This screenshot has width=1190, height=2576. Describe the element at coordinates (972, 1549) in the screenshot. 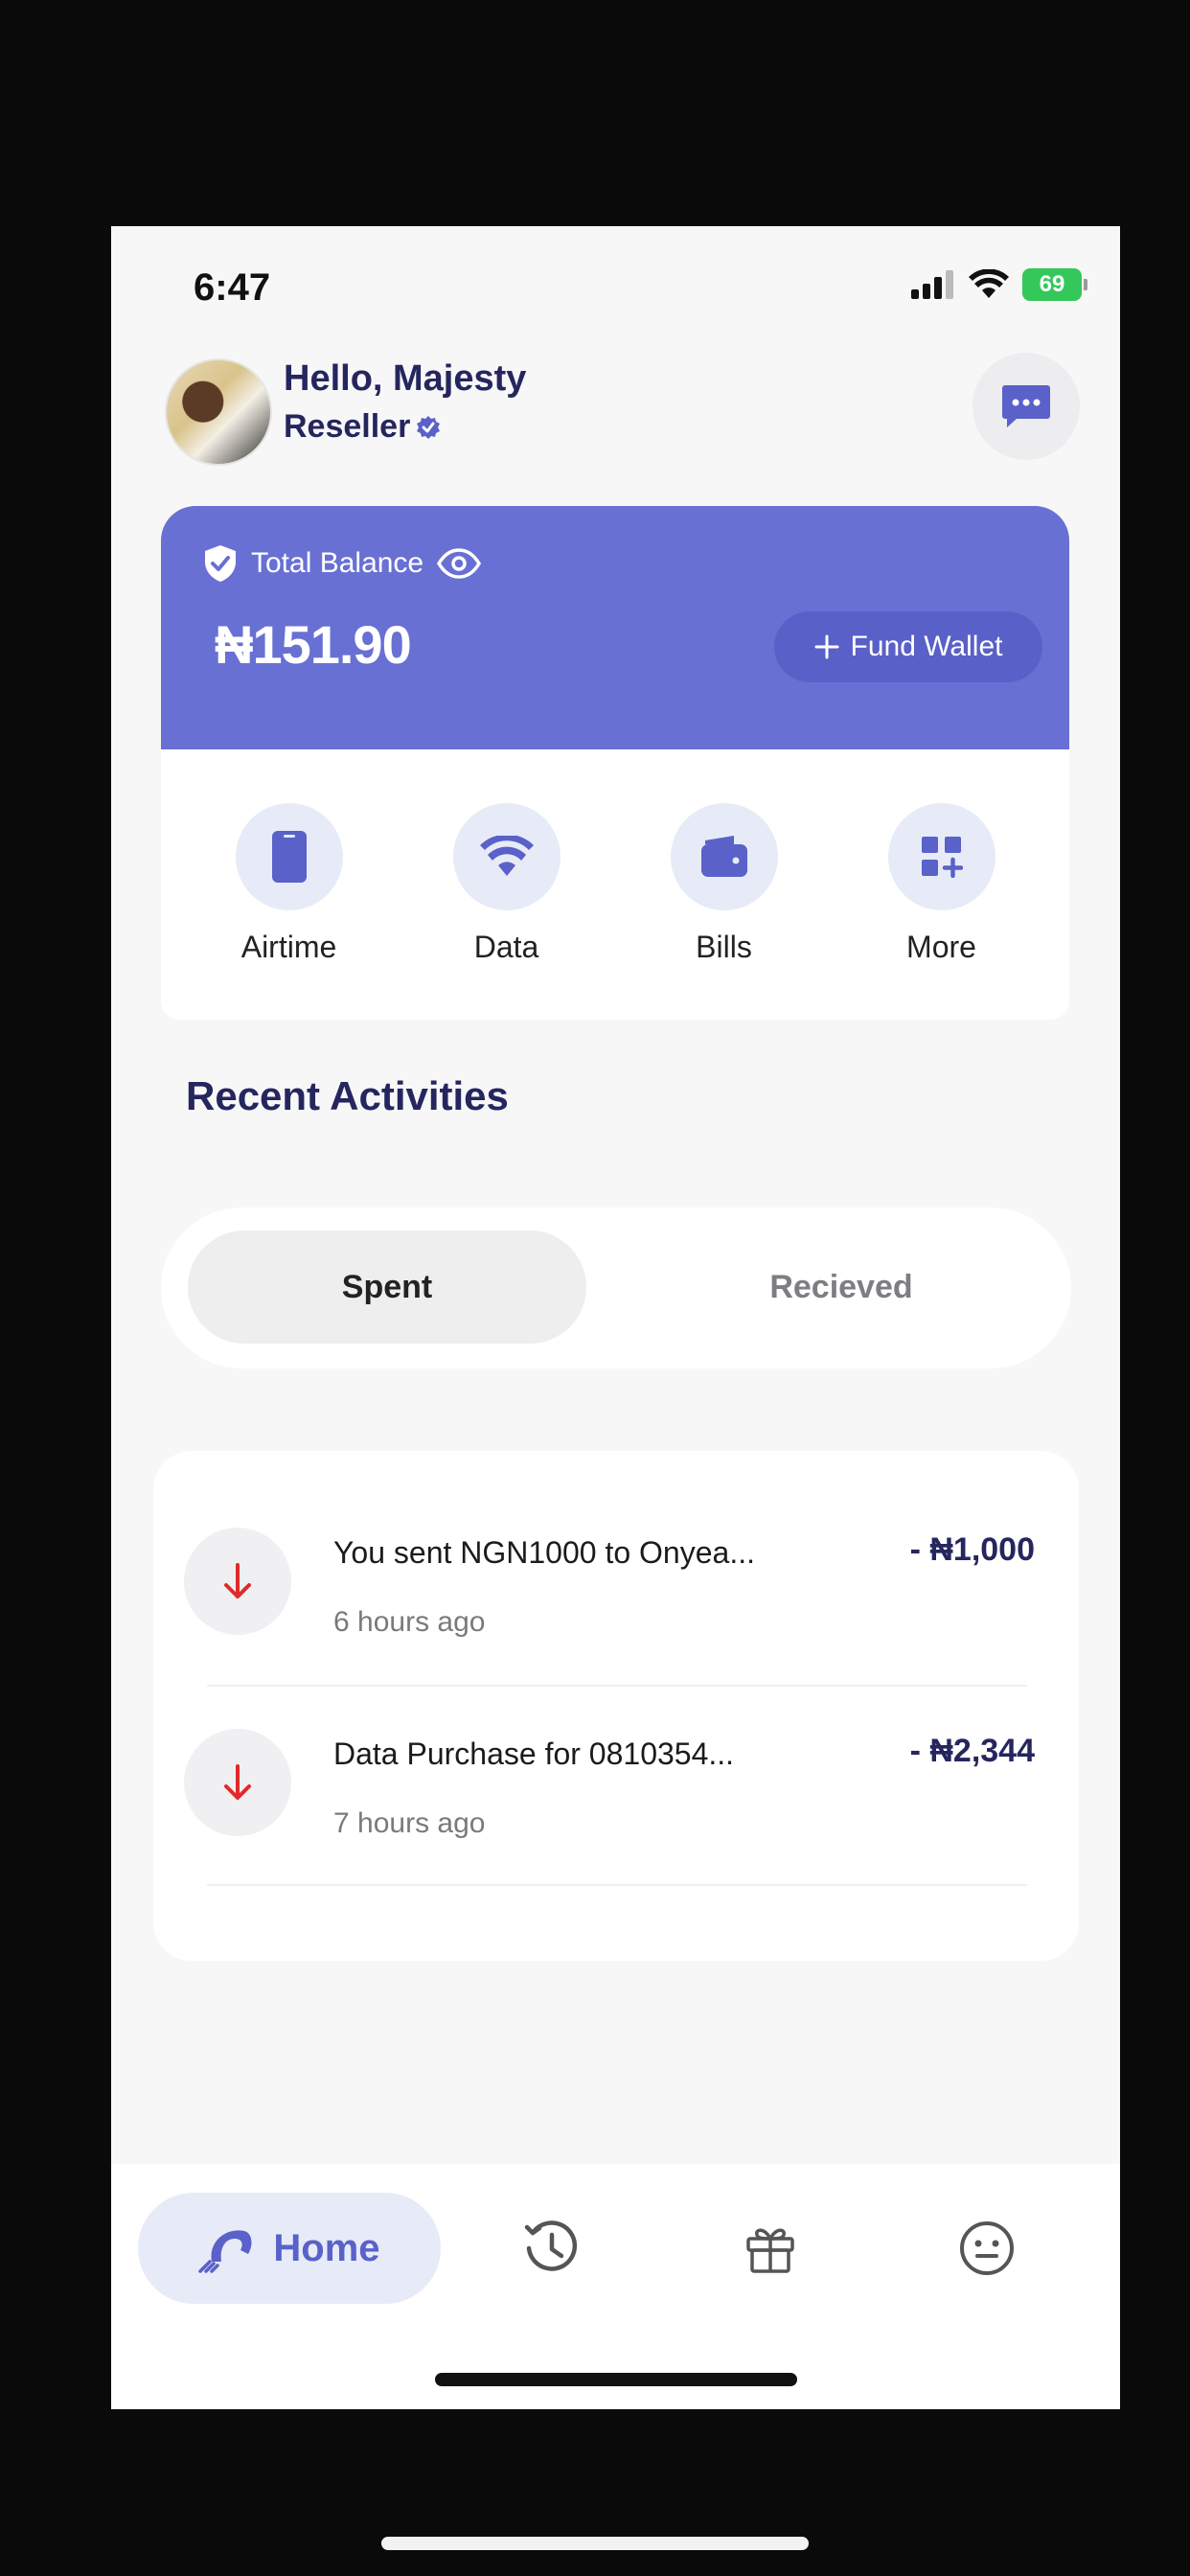

I see `transaction-amount: - ₦1,000` at that location.